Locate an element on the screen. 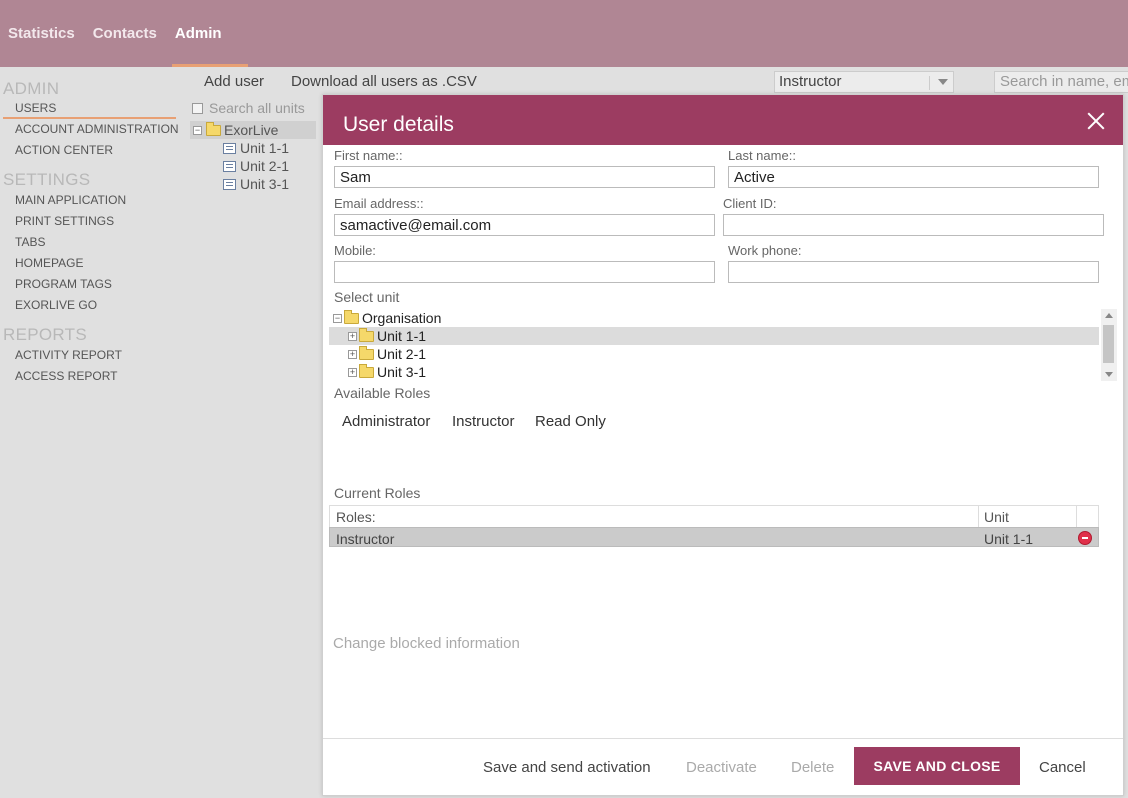 The image size is (1128, 798). tree-node-unit-3-1: Unit 3-1 is located at coordinates (255, 184).